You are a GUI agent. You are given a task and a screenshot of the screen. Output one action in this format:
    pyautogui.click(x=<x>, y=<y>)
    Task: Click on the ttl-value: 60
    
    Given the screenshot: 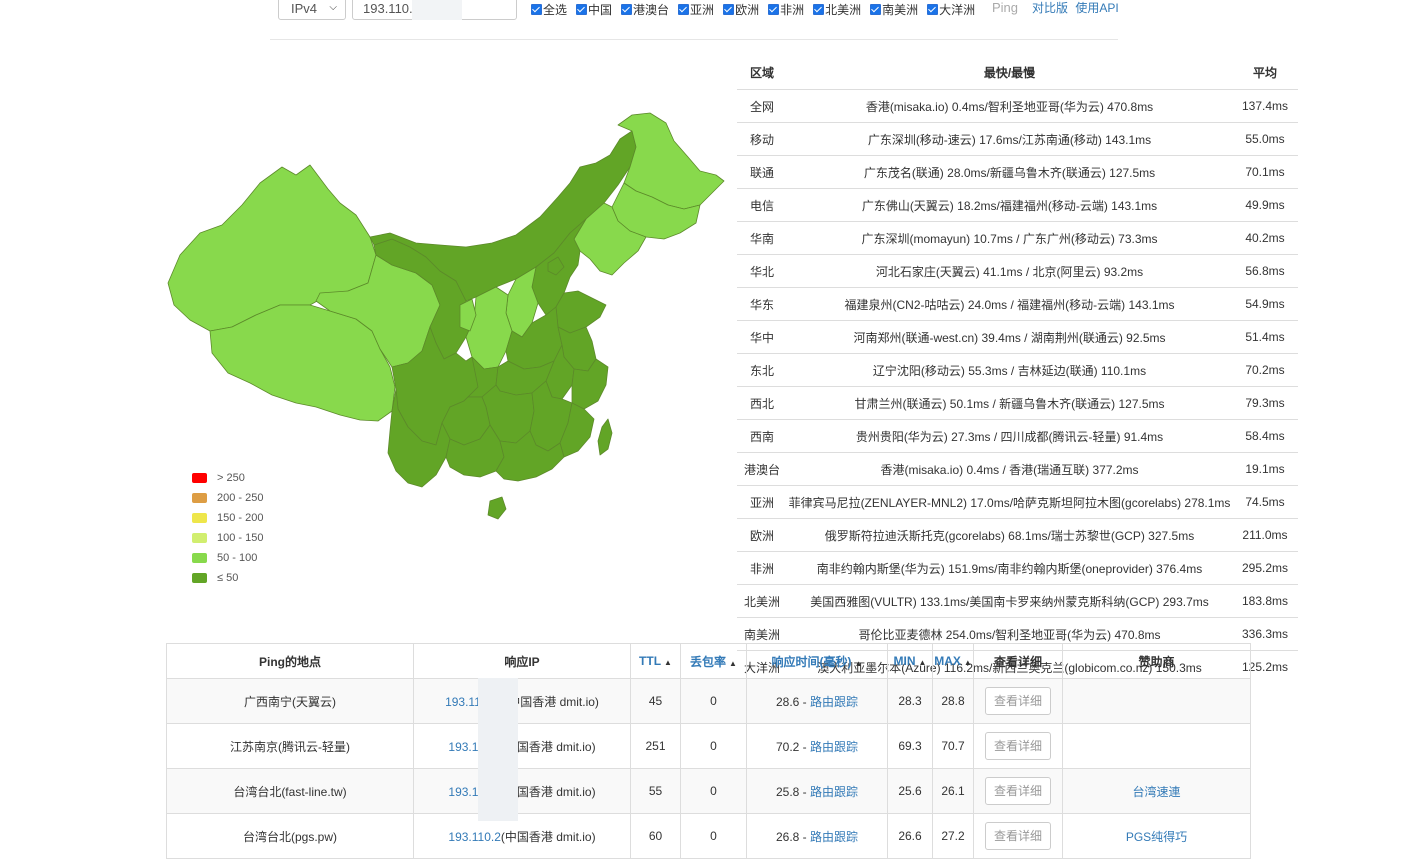 What is the action you would take?
    pyautogui.click(x=655, y=836)
    